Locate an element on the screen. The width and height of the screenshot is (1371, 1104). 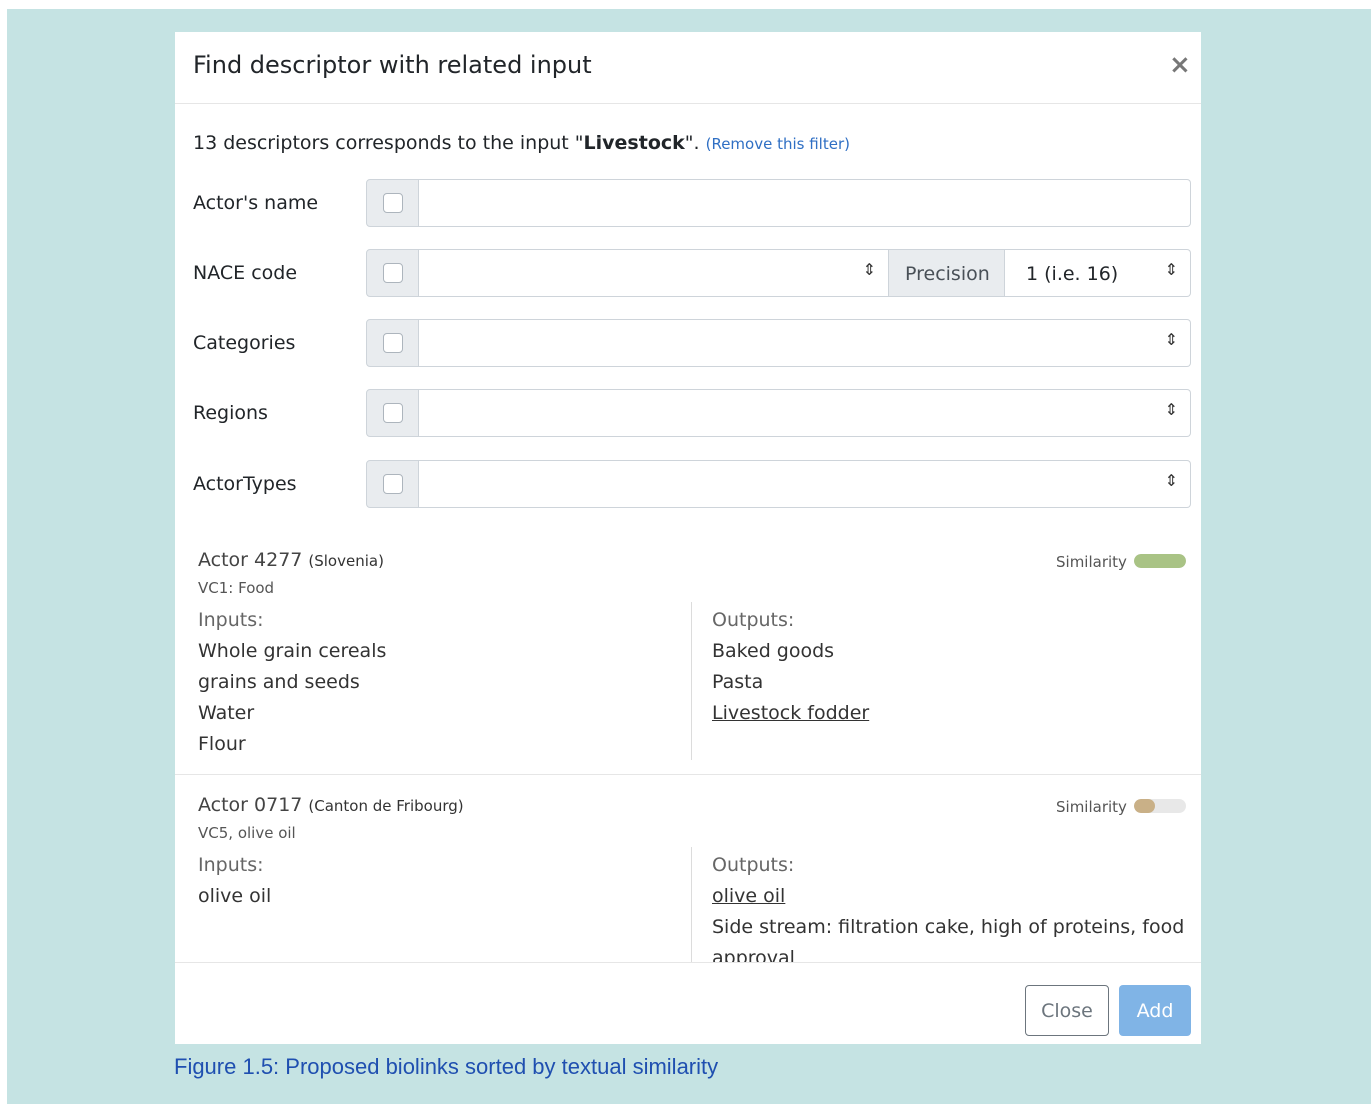
categories-checkbox-cell is located at coordinates (392, 343).